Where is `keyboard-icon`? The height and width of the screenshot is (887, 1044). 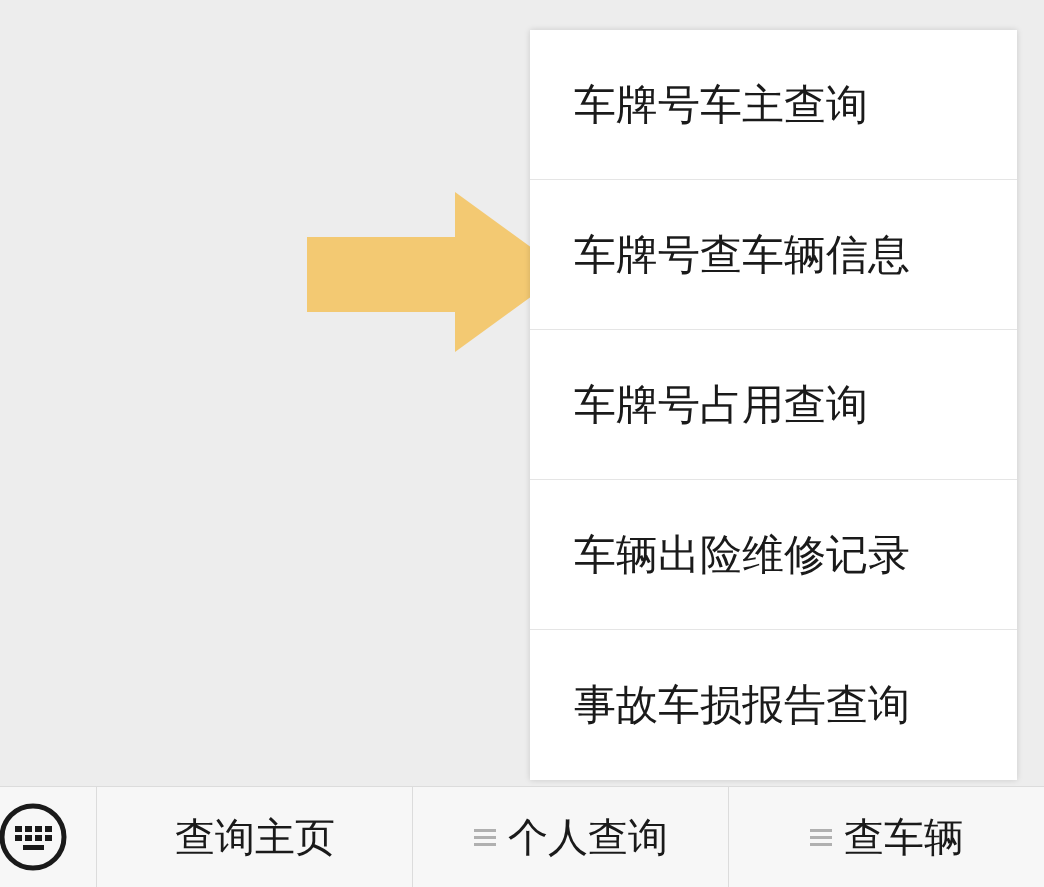
keyboard-icon is located at coordinates (34, 837).